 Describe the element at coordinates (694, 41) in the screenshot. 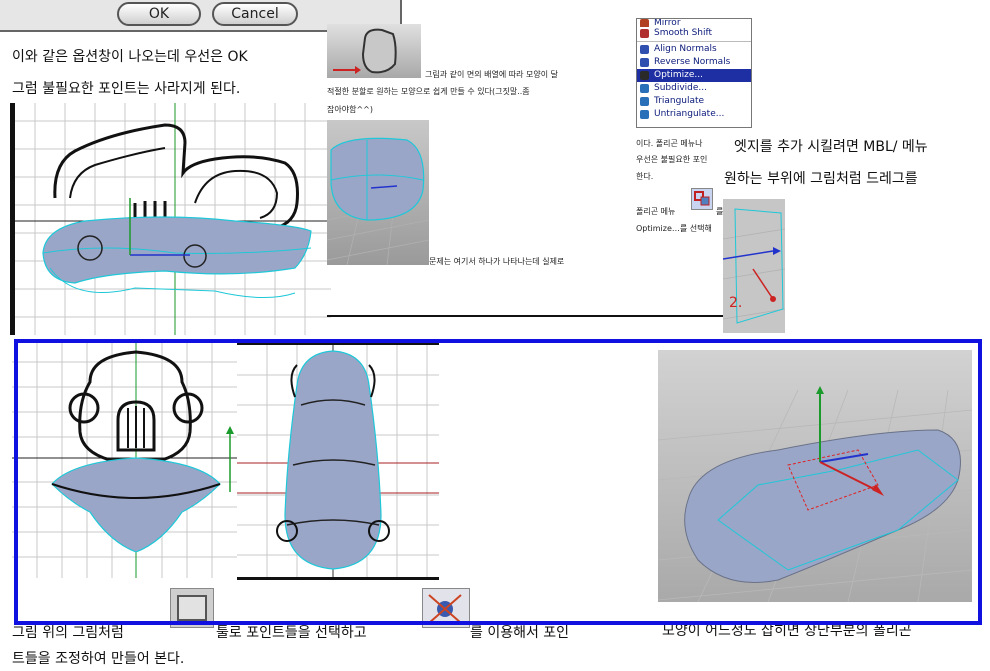

I see `menu-separator` at that location.